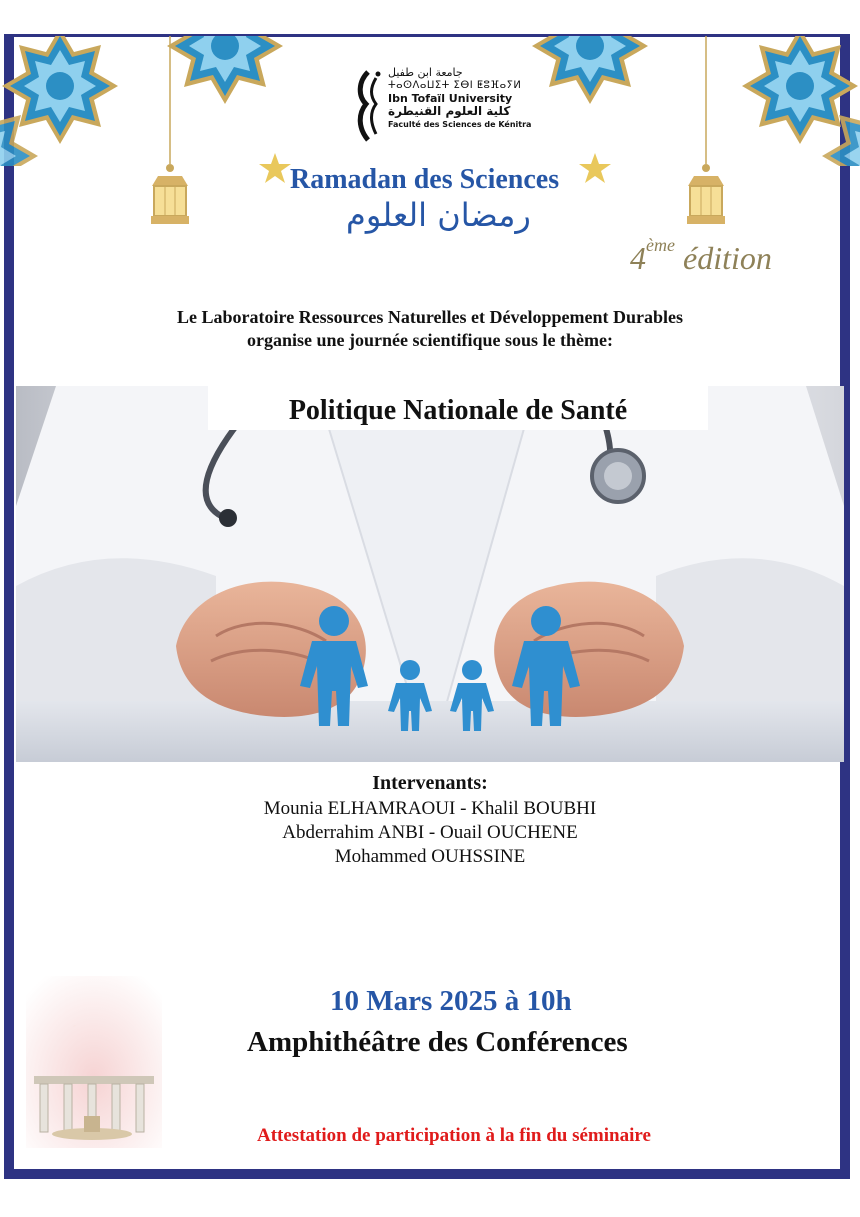 This screenshot has height=1217, width=860. What do you see at coordinates (451, 1001) in the screenshot?
I see `event-date: 10 Mars 2025 à 10h` at bounding box center [451, 1001].